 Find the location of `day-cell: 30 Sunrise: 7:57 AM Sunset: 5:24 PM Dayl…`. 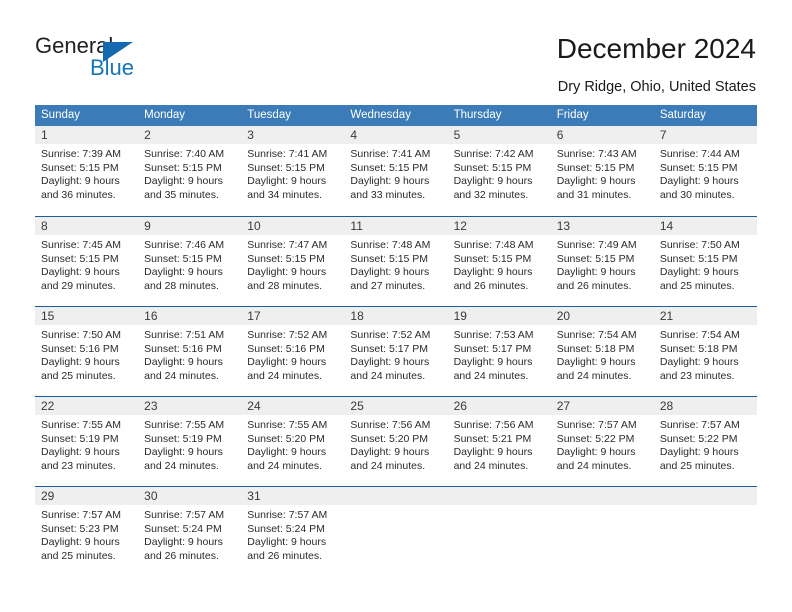

day-cell: 30 Sunrise: 7:57 AM Sunset: 5:24 PM Dayl… is located at coordinates (190, 531).